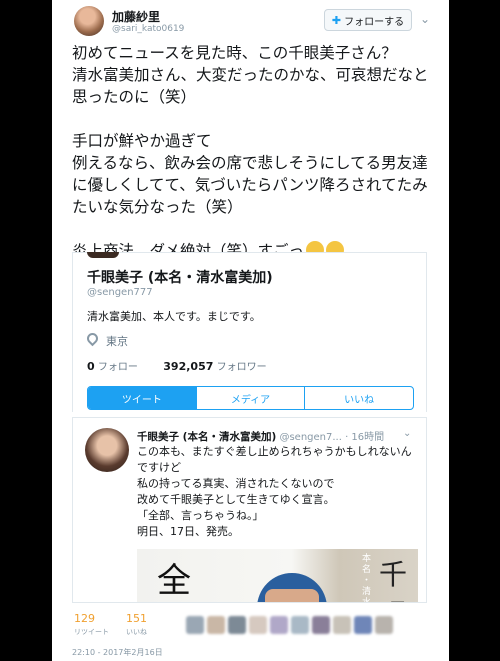  I want to click on tab-media: メディア, so click(250, 398).